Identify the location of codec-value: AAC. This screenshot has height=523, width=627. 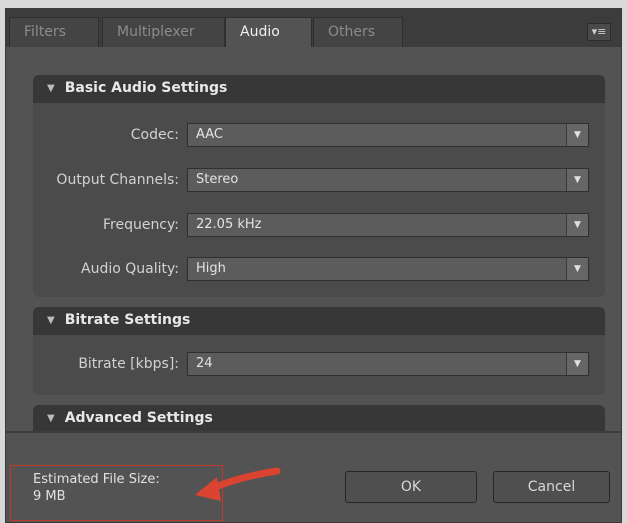
(209, 134).